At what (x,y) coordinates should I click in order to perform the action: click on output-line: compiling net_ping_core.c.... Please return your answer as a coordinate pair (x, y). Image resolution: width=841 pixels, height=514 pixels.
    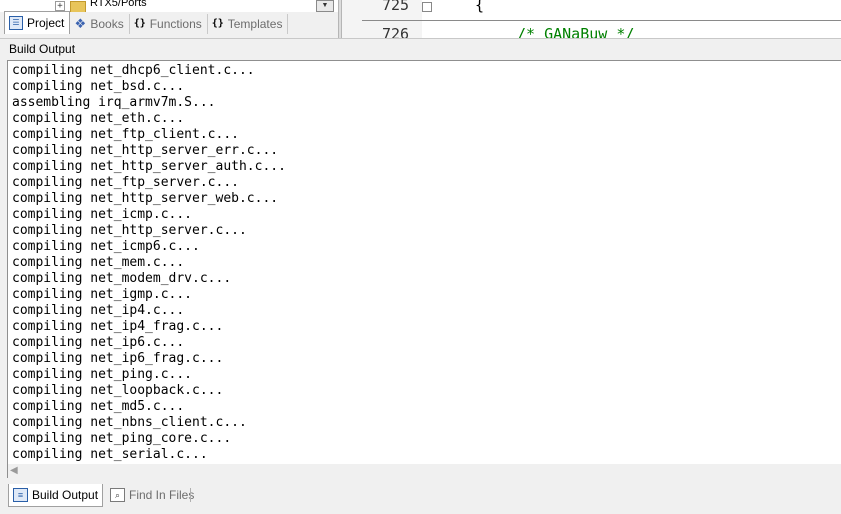
    Looking at the image, I should click on (122, 438).